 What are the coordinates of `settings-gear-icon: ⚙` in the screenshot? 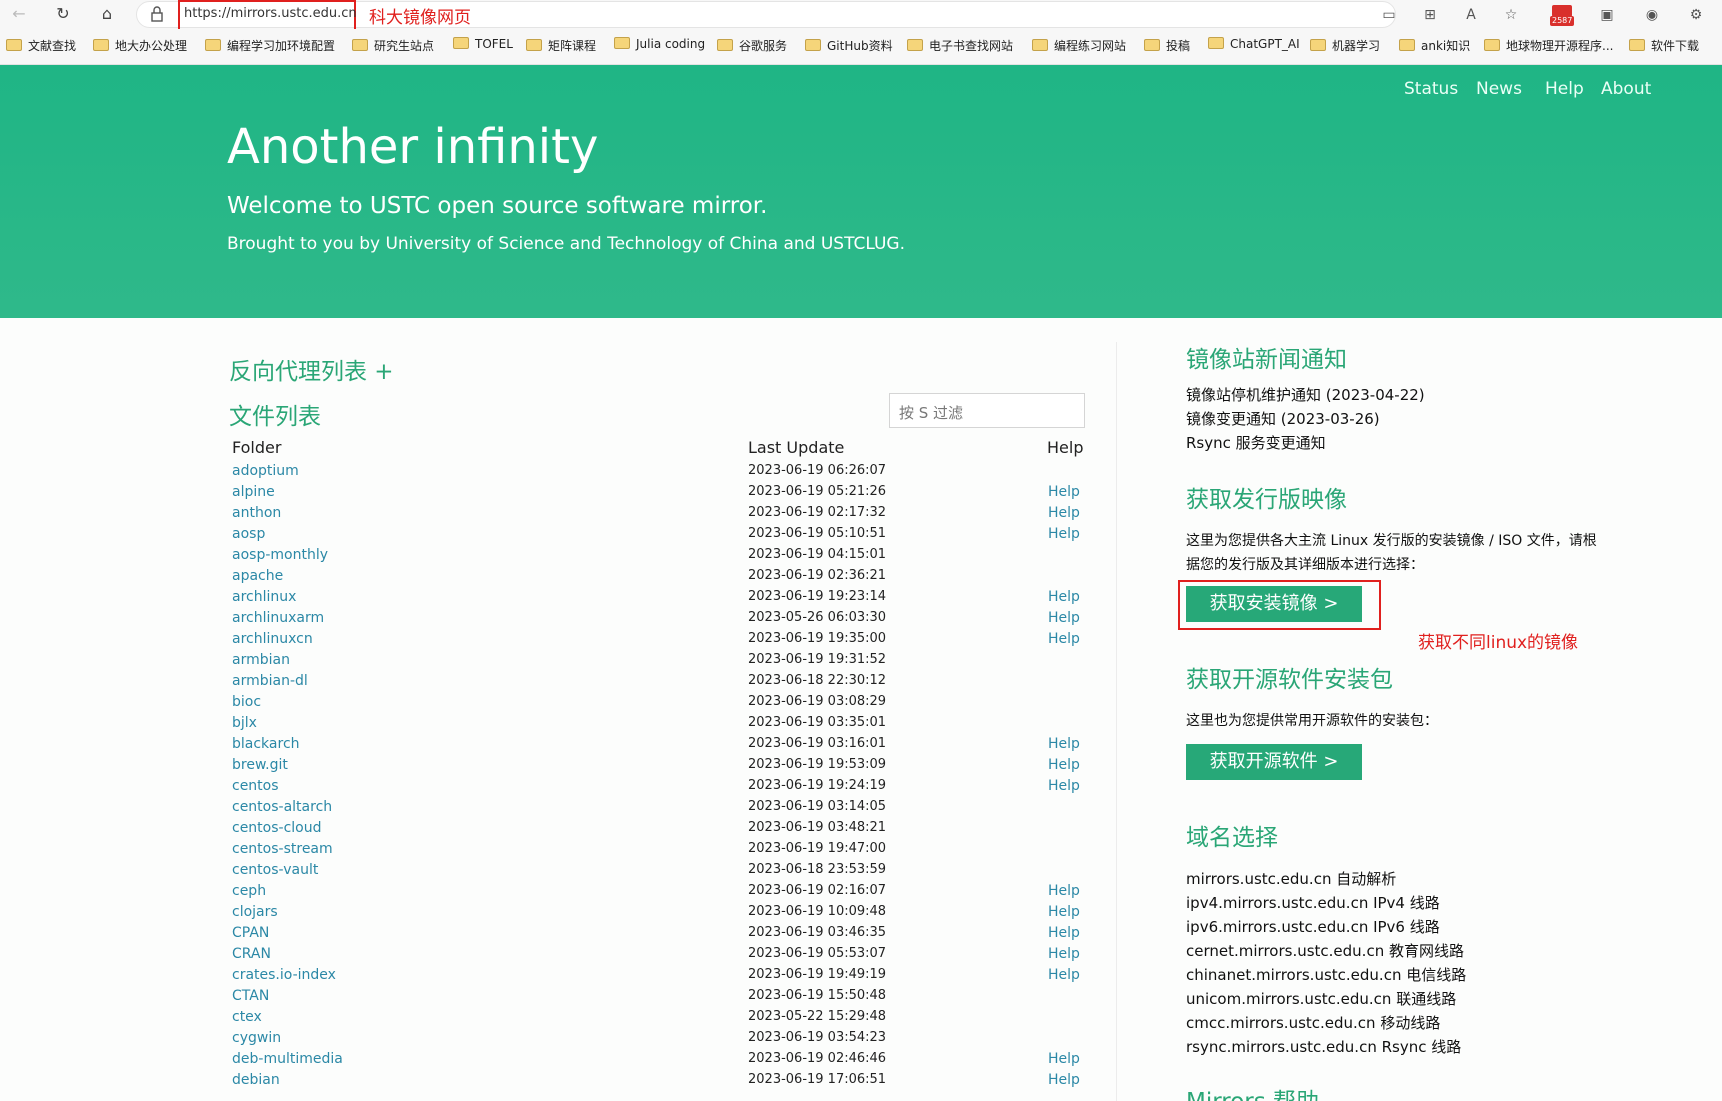 It's located at (1696, 15).